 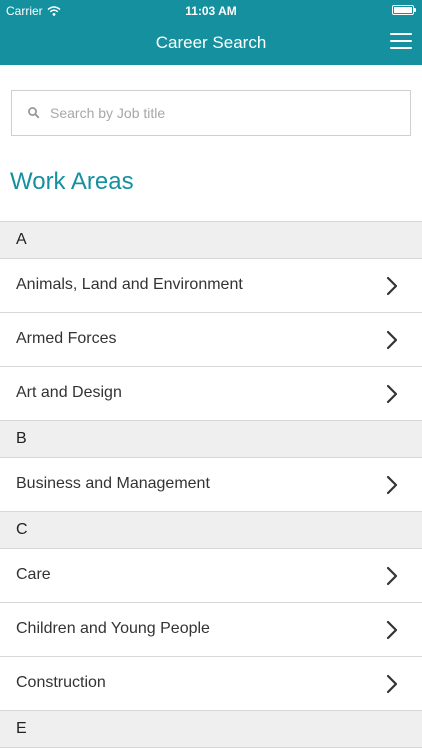 What do you see at coordinates (211, 439) in the screenshot?
I see `section-header-b: B` at bounding box center [211, 439].